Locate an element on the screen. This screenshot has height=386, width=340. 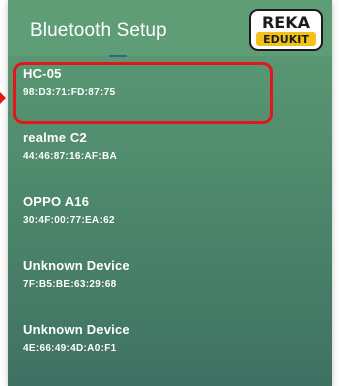
logo-text-line2: EDUKIT is located at coordinates (286, 39).